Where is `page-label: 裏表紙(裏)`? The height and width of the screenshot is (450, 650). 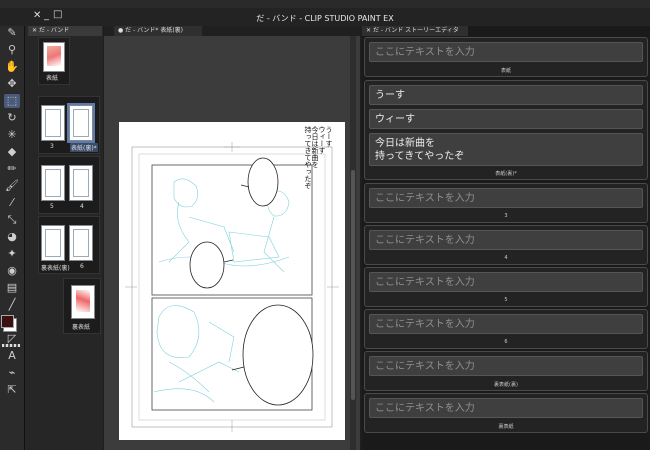 page-label: 裏表紙(裏) is located at coordinates (55, 268).